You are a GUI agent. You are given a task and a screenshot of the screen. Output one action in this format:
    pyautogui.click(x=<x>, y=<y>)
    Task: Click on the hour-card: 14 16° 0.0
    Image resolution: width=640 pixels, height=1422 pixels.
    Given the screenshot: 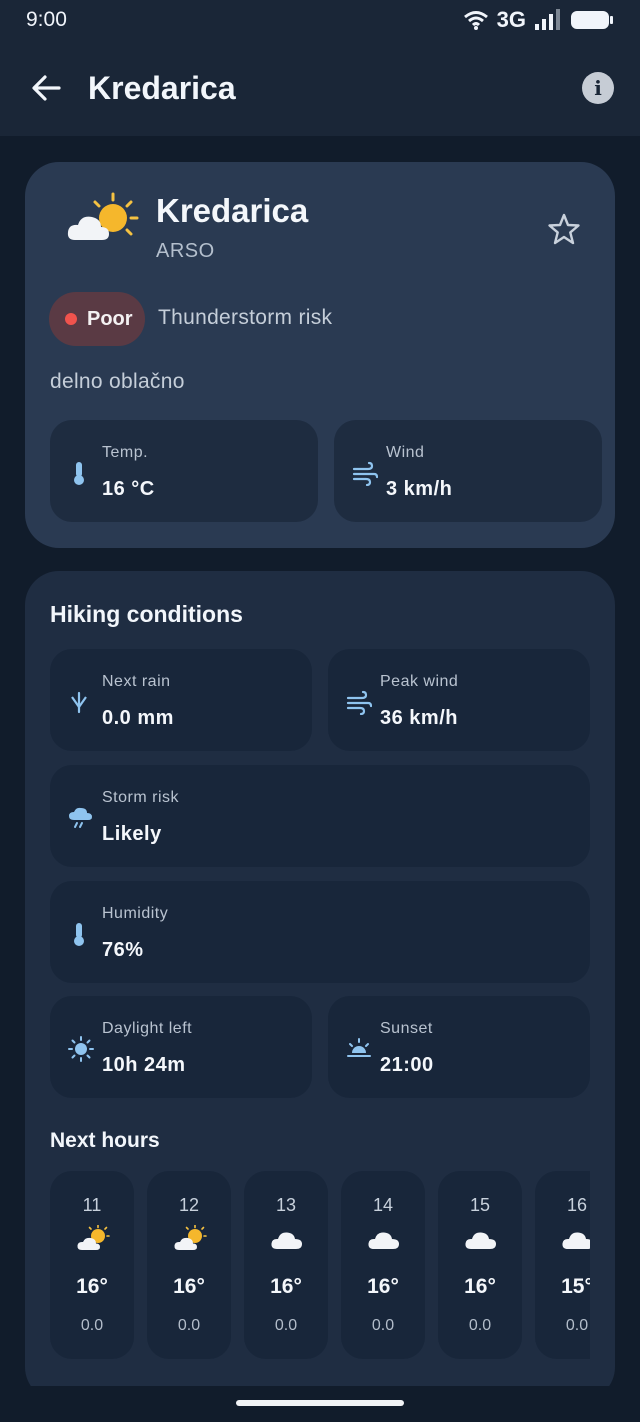 What is the action you would take?
    pyautogui.click(x=383, y=1265)
    